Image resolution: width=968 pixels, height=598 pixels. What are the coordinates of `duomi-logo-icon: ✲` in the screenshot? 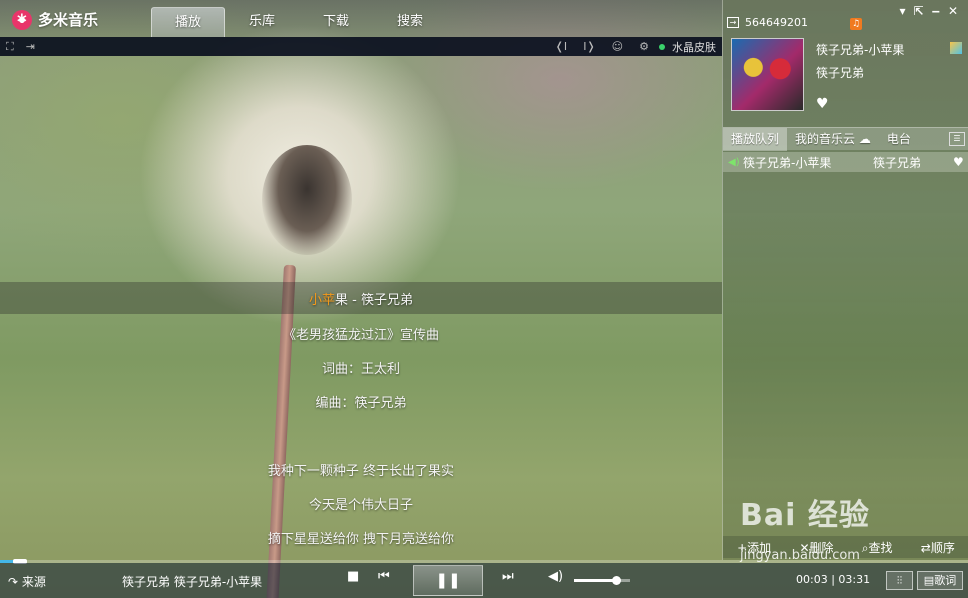 It's located at (22, 19).